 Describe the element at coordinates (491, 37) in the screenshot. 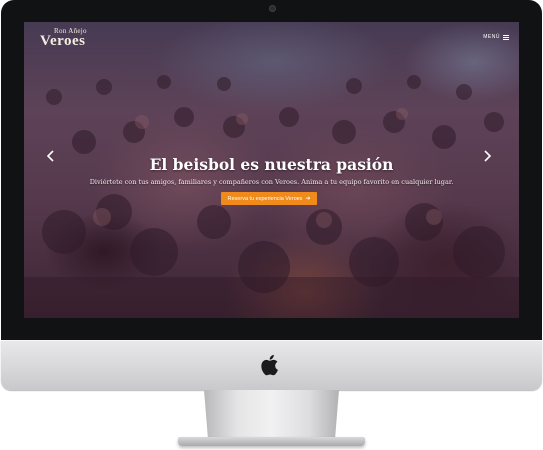

I see `menu-label: MENÚ` at that location.